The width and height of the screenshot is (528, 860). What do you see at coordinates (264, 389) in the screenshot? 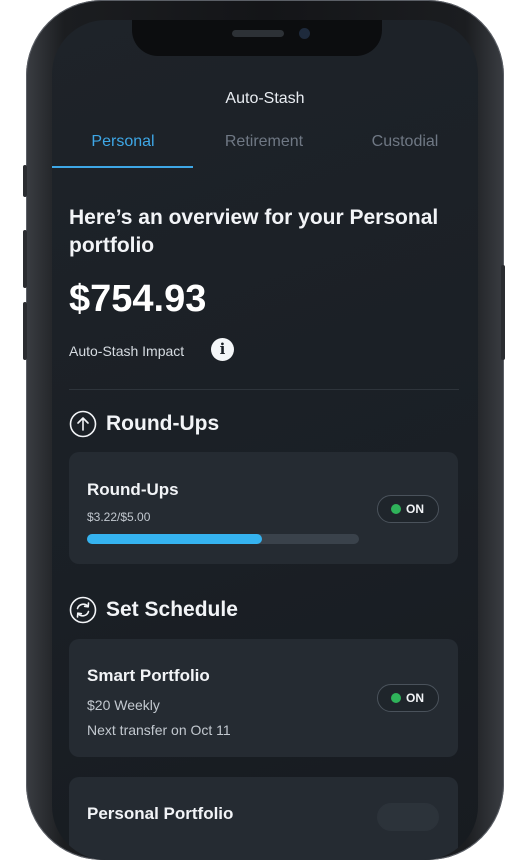
I see `divider` at bounding box center [264, 389].